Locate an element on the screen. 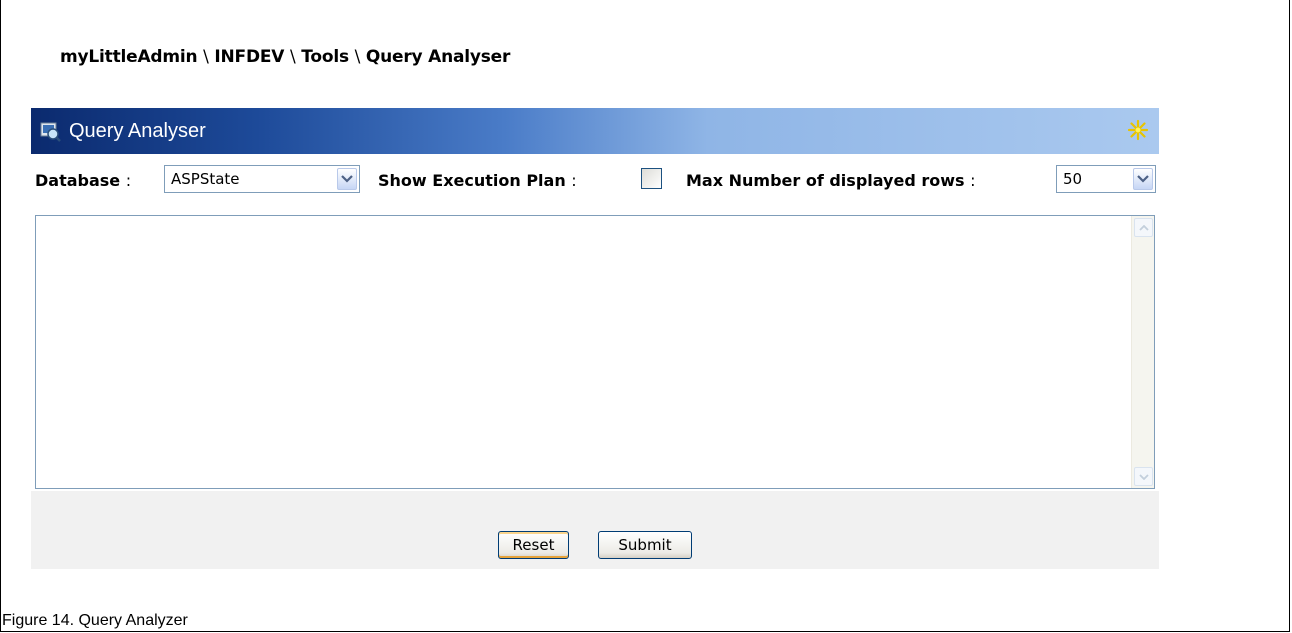  max-rows-label: Max Number of displayed rows : is located at coordinates (831, 180).